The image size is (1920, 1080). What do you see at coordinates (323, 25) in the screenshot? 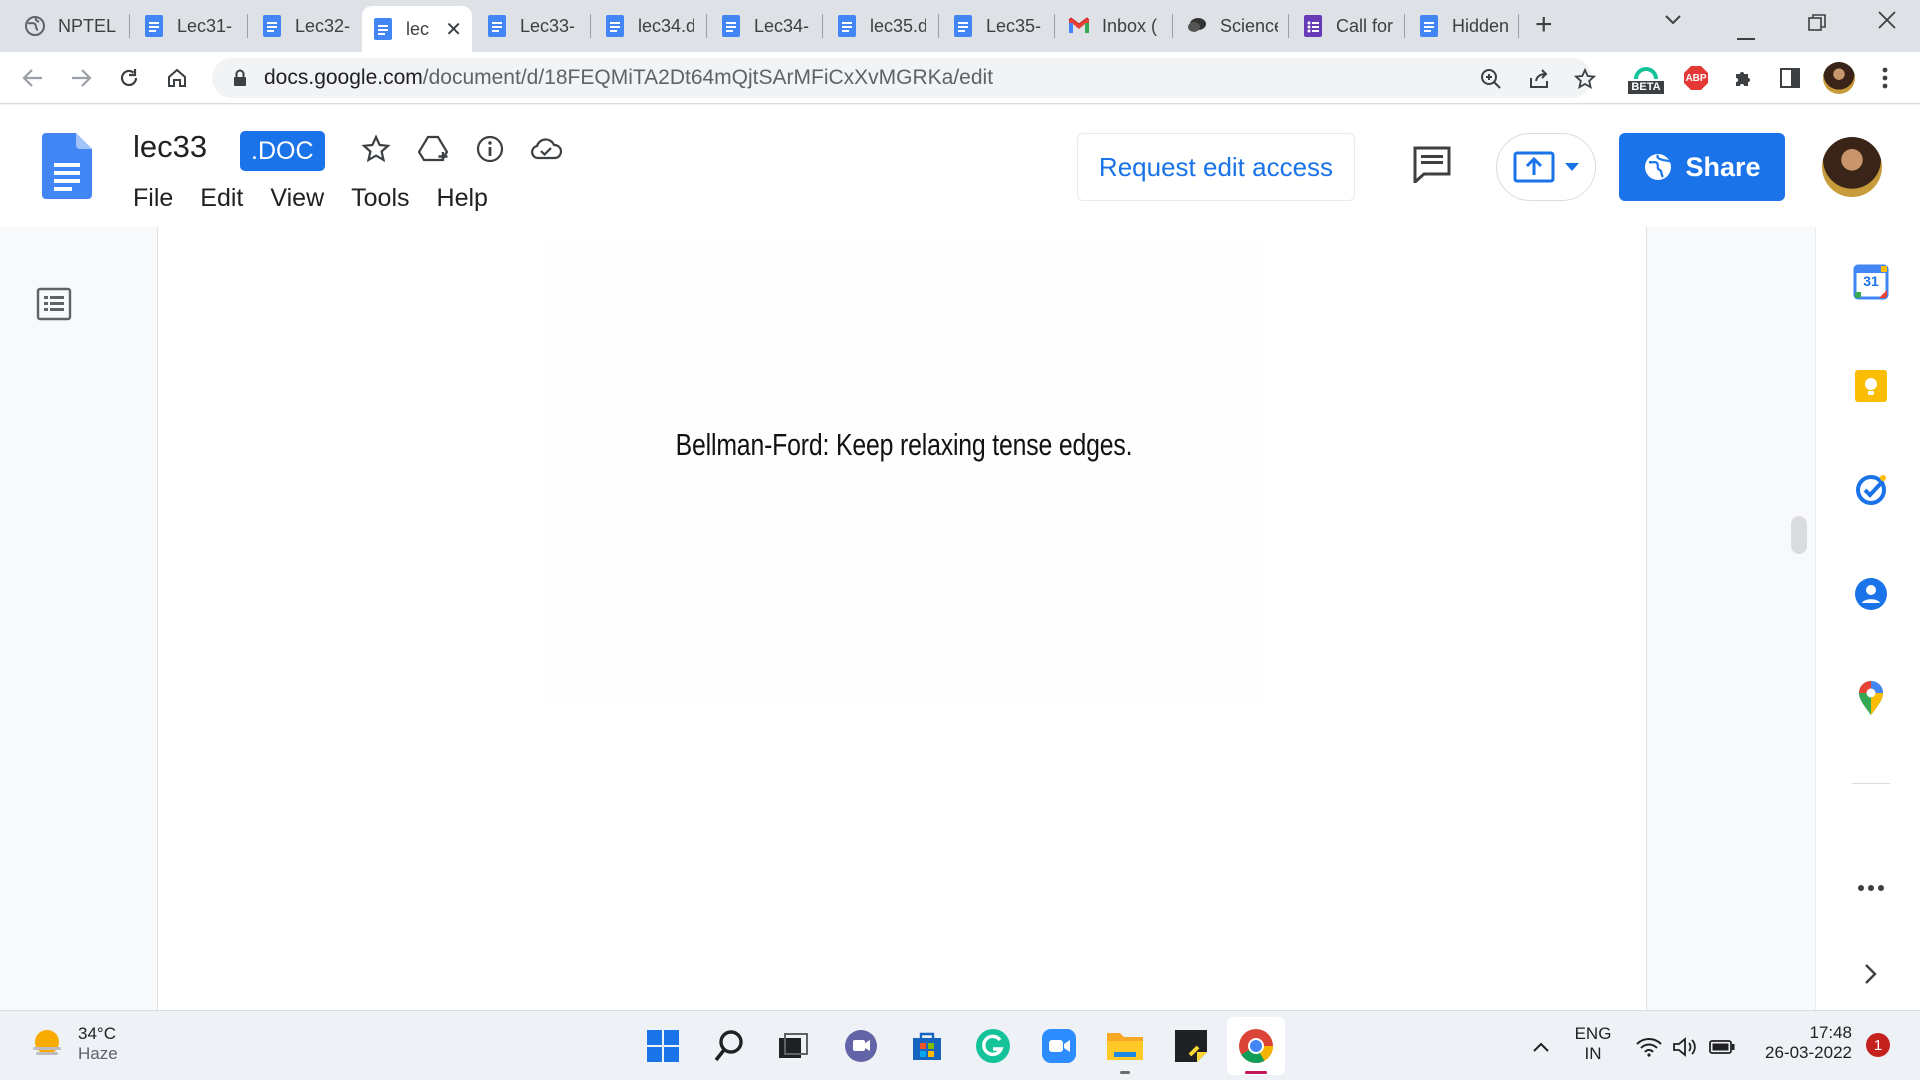
I see `tab-title: Lec32-` at bounding box center [323, 25].